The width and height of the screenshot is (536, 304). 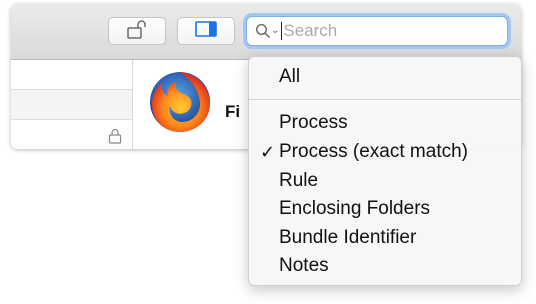 I want to click on unlocked-padlock-icon, so click(x=137, y=31).